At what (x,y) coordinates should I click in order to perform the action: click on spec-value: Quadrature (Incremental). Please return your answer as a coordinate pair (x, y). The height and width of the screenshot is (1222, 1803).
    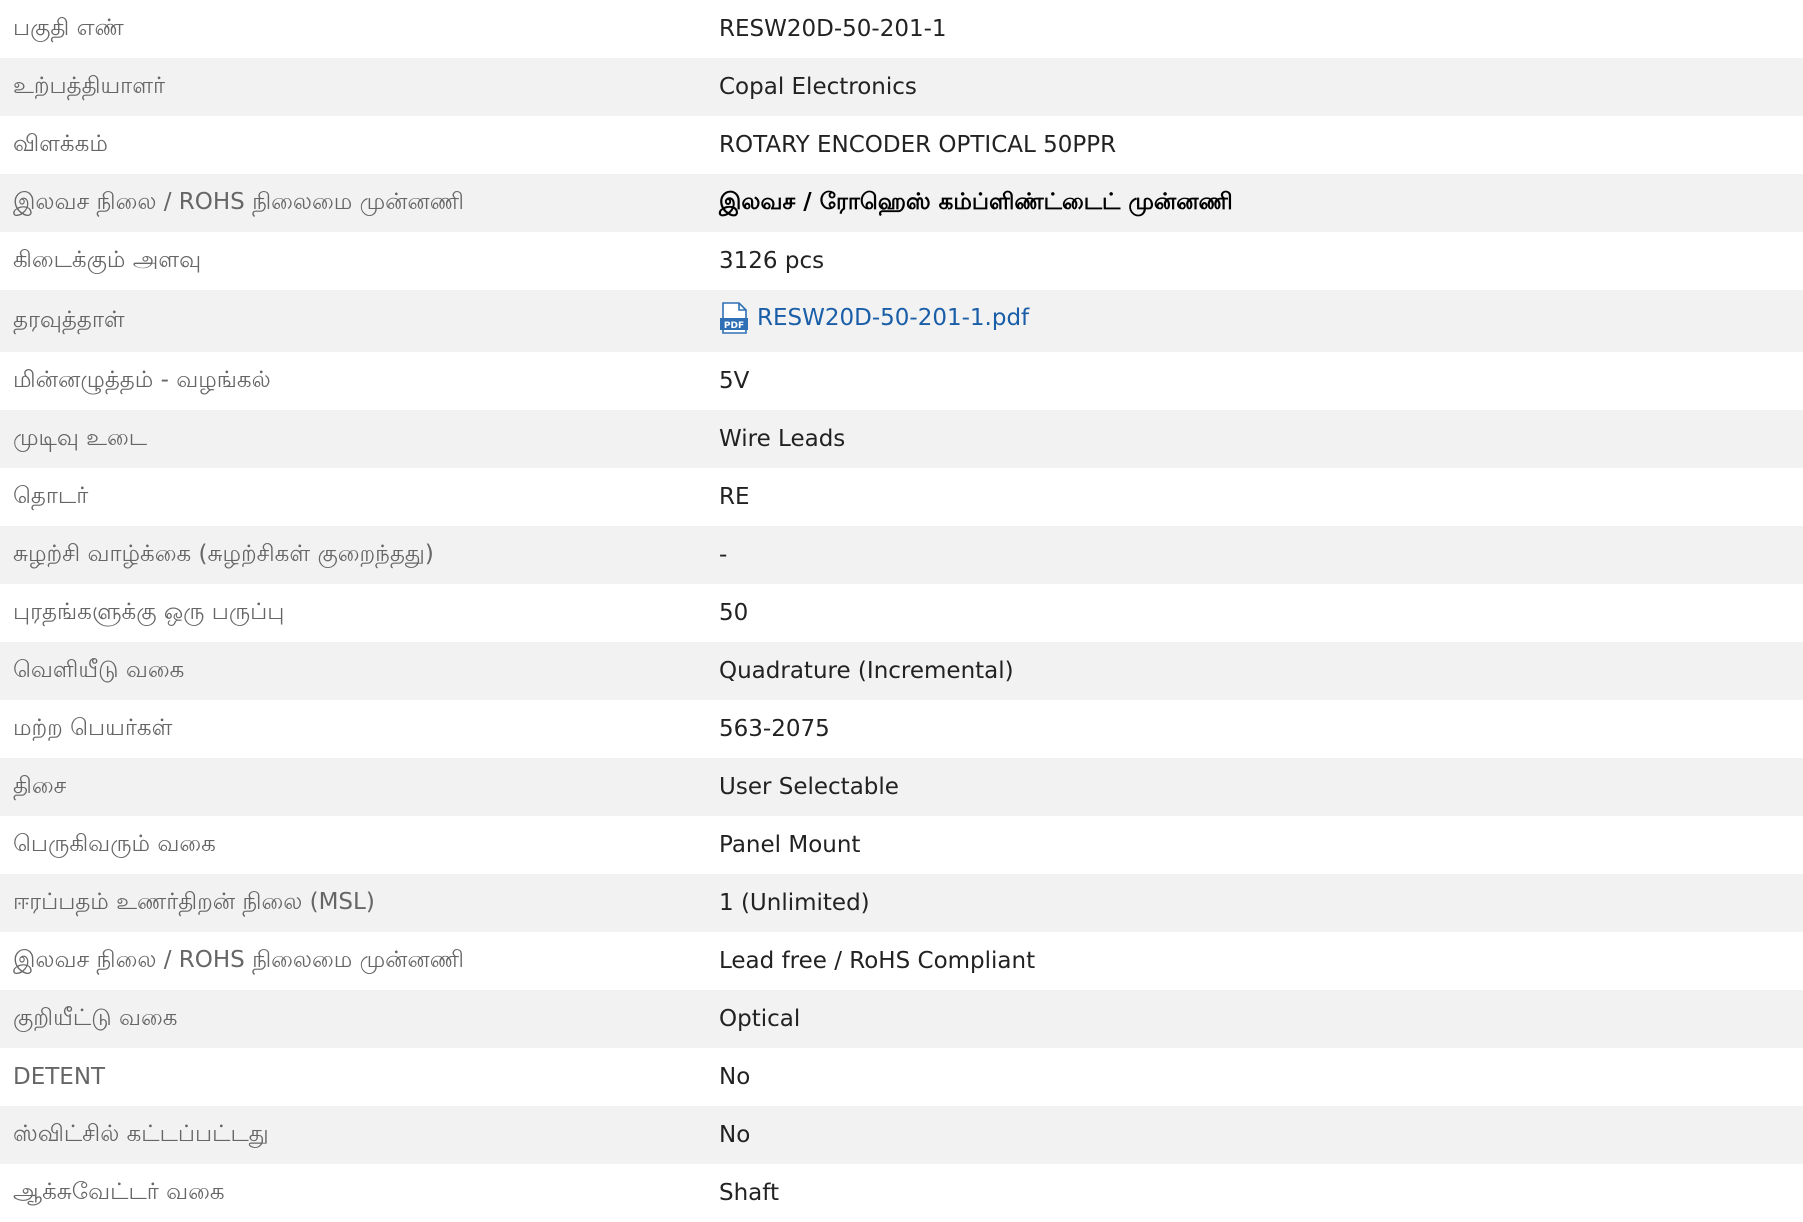
    Looking at the image, I should click on (866, 671).